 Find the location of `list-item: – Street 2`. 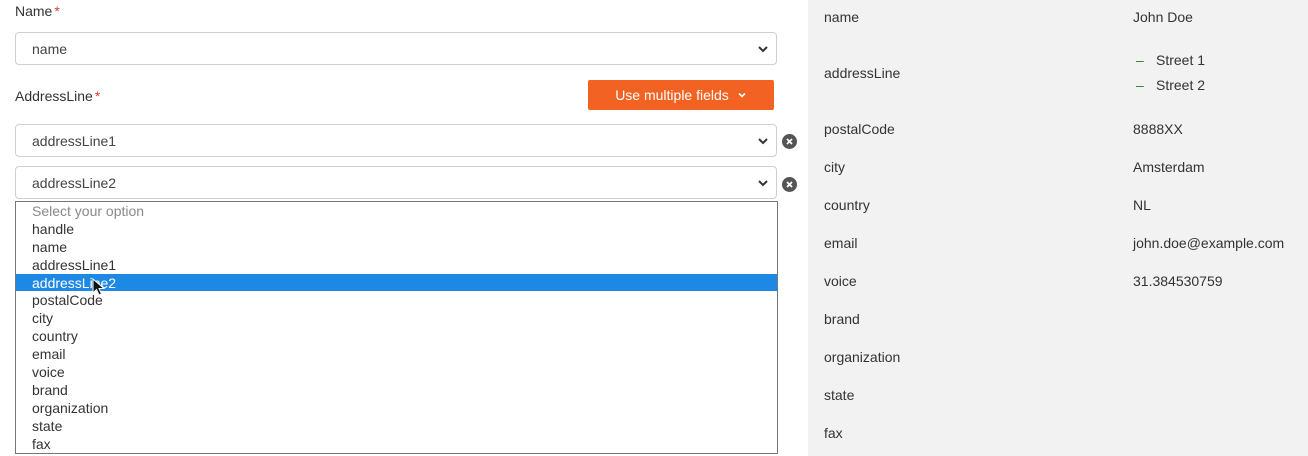

list-item: – Street 2 is located at coordinates (1170, 89).